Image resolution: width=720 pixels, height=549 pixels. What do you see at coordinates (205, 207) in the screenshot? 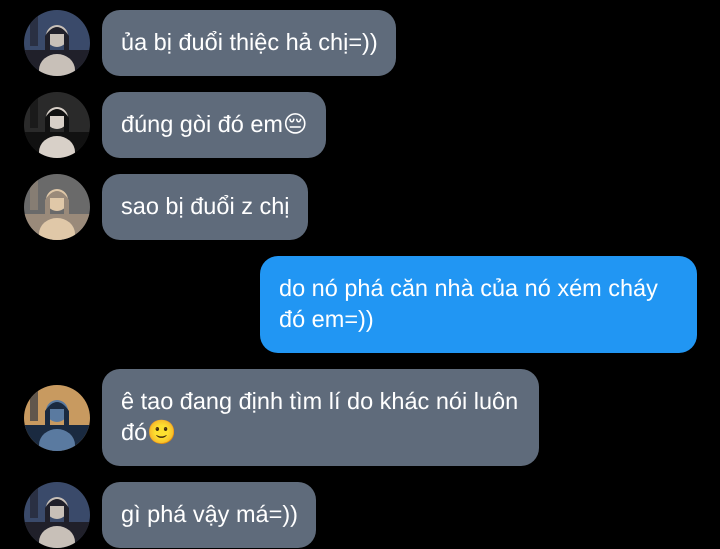
I see `message-bubble: sao bị đuổi z chị` at bounding box center [205, 207].